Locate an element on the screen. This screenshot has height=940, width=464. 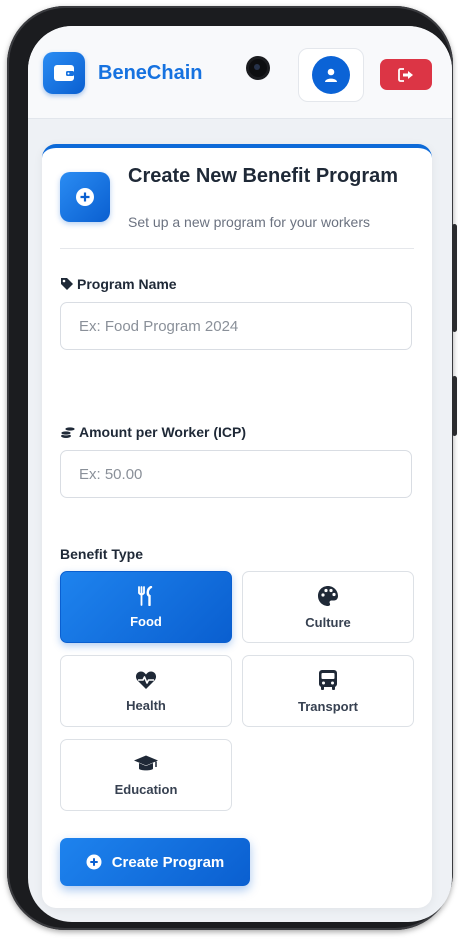
palette-icon is located at coordinates (328, 595).